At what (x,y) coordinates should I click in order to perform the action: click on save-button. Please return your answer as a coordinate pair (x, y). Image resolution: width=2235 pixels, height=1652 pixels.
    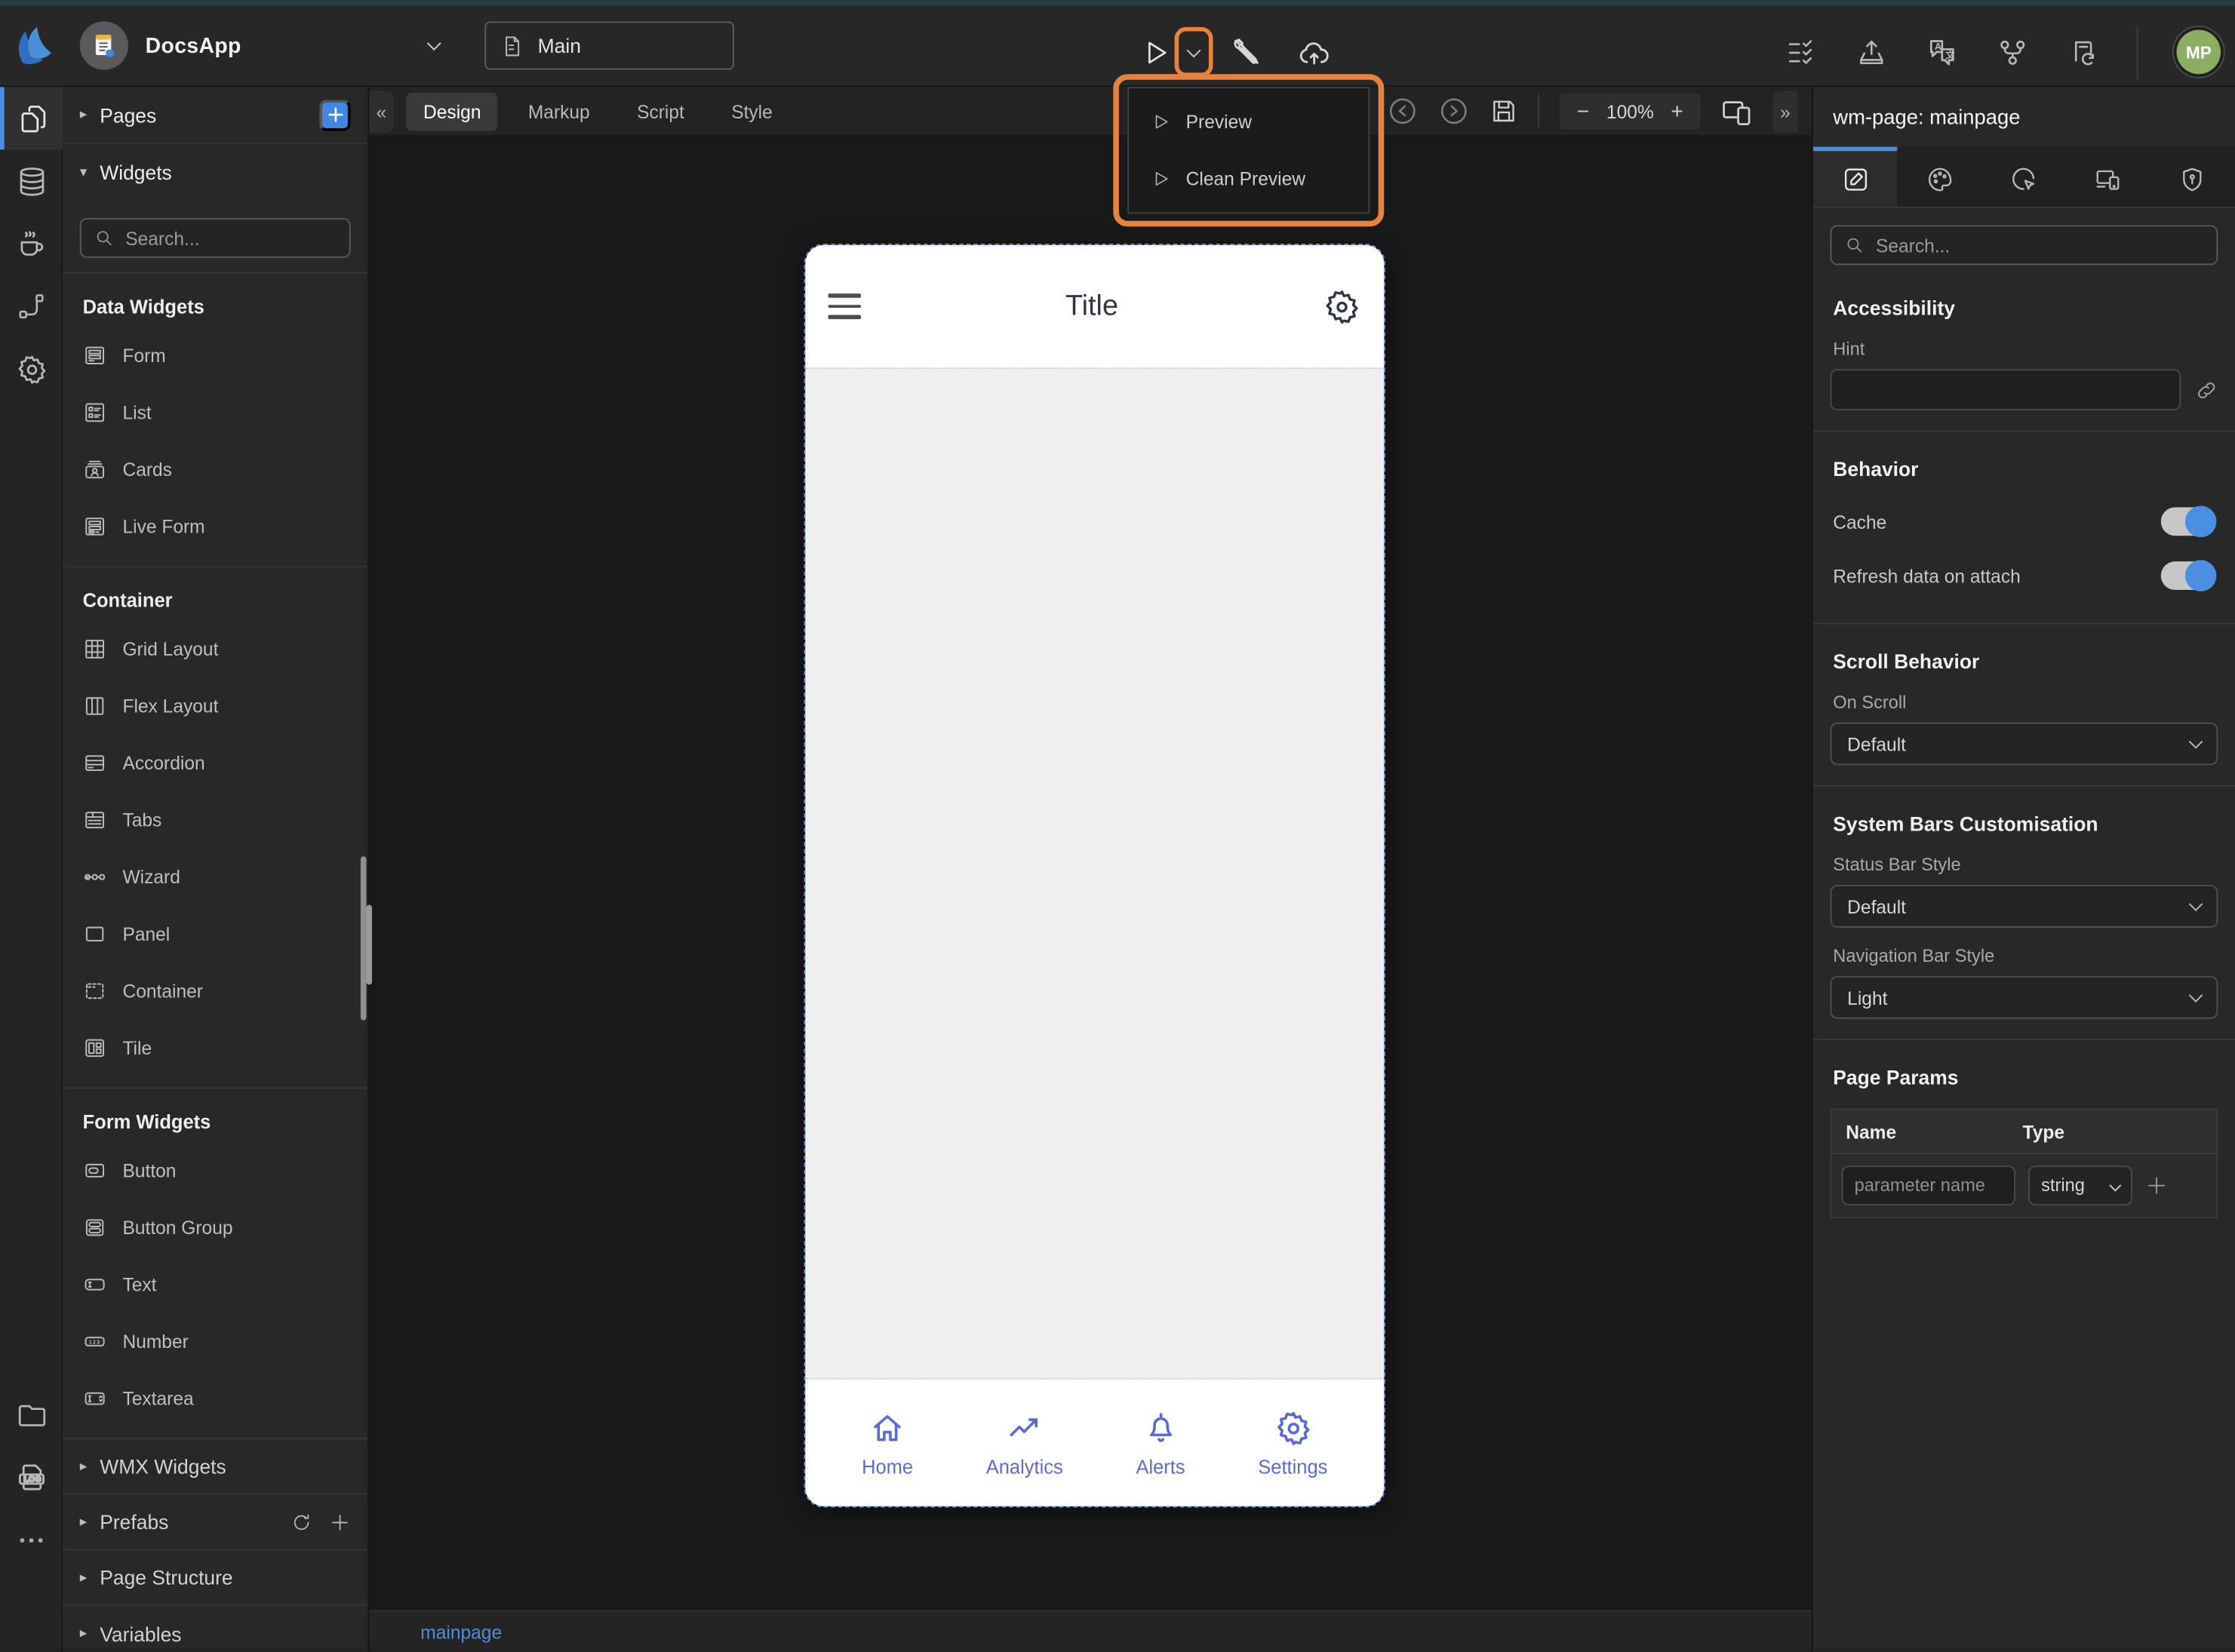
    Looking at the image, I should click on (1503, 111).